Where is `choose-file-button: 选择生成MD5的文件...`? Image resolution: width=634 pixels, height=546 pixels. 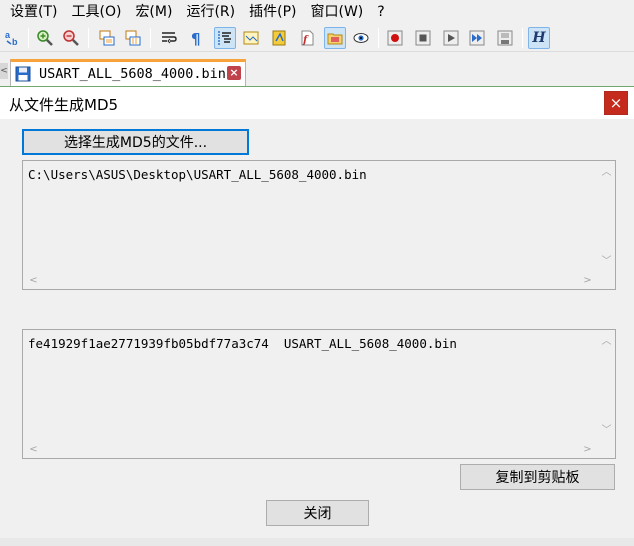 choose-file-button: 选择生成MD5的文件... is located at coordinates (135, 142).